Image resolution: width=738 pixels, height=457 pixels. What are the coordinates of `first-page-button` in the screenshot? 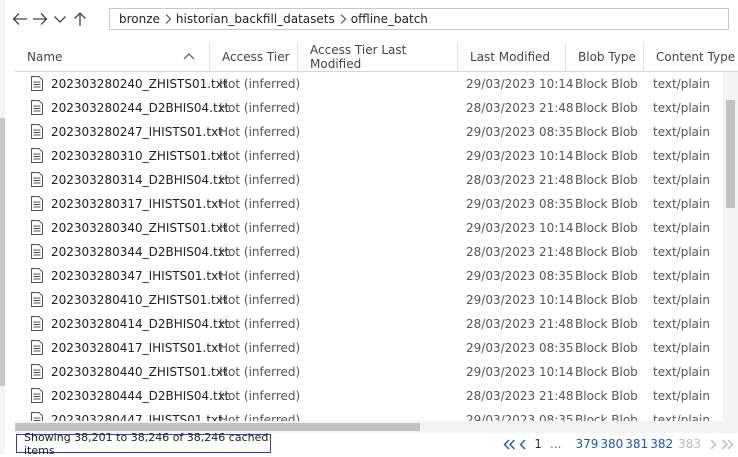 It's located at (509, 444).